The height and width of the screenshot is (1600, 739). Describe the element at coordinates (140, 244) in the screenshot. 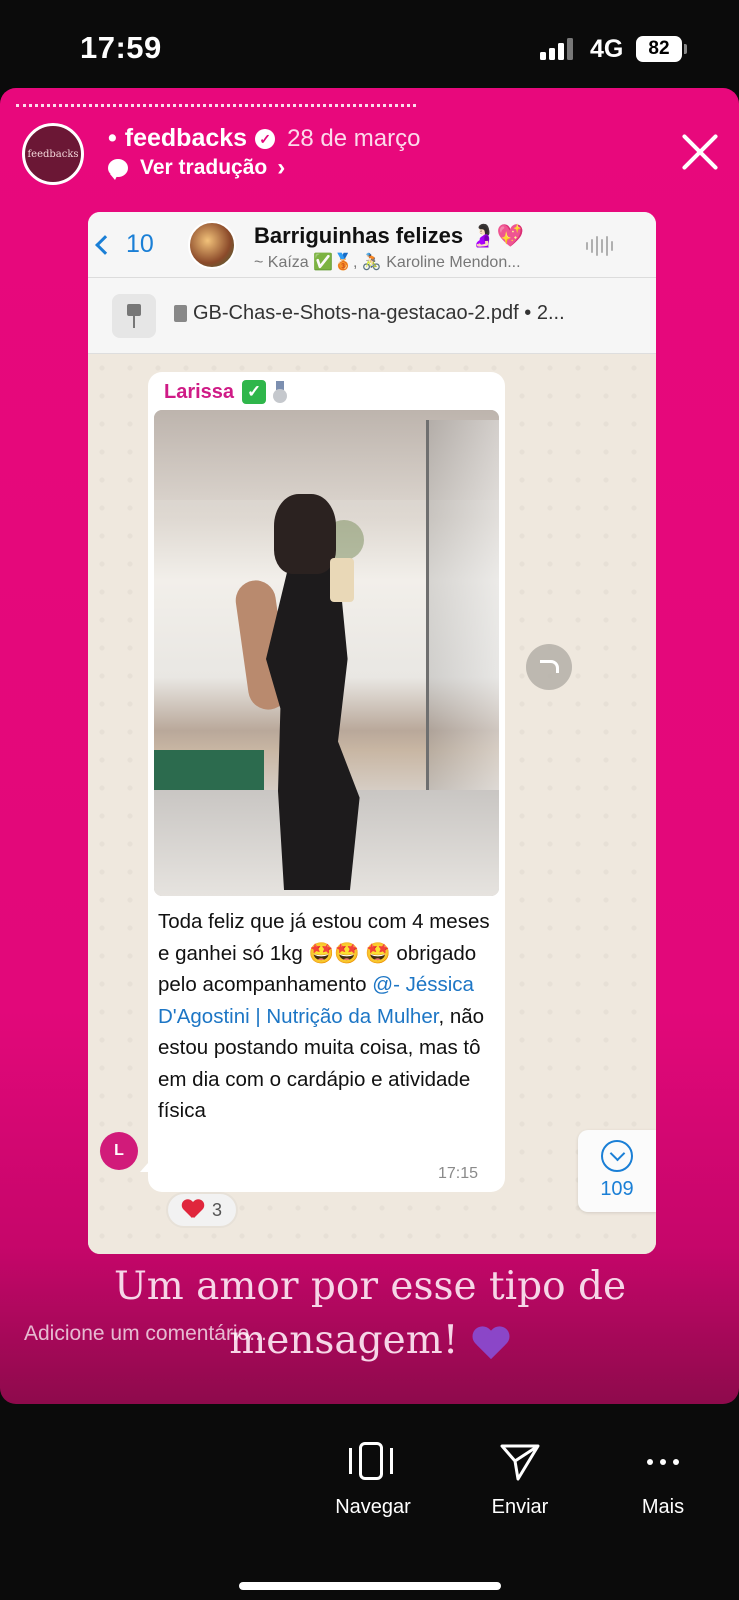

I see `back-count: 10` at that location.